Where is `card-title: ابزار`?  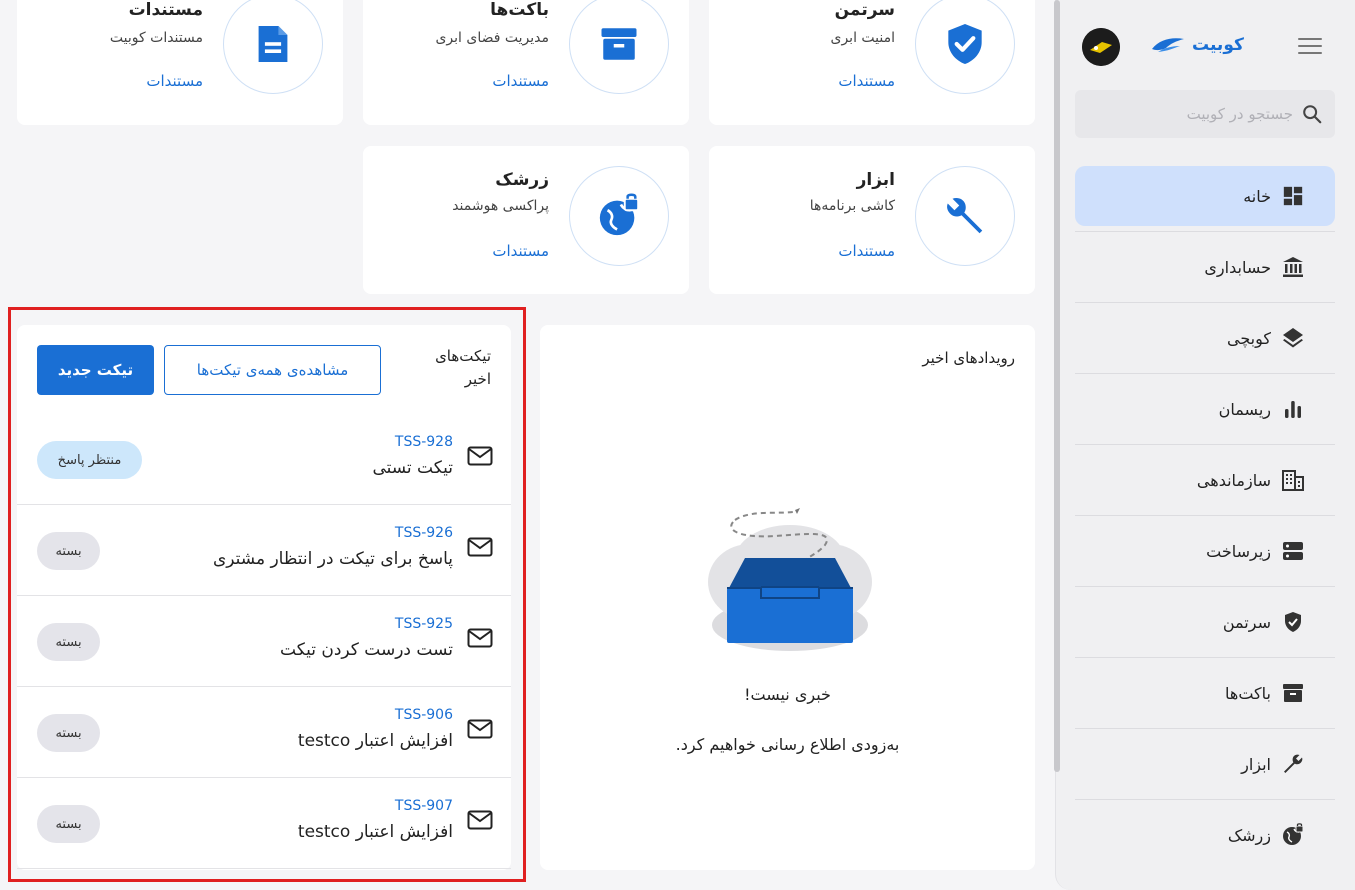
card-title: ابزار is located at coordinates (875, 180).